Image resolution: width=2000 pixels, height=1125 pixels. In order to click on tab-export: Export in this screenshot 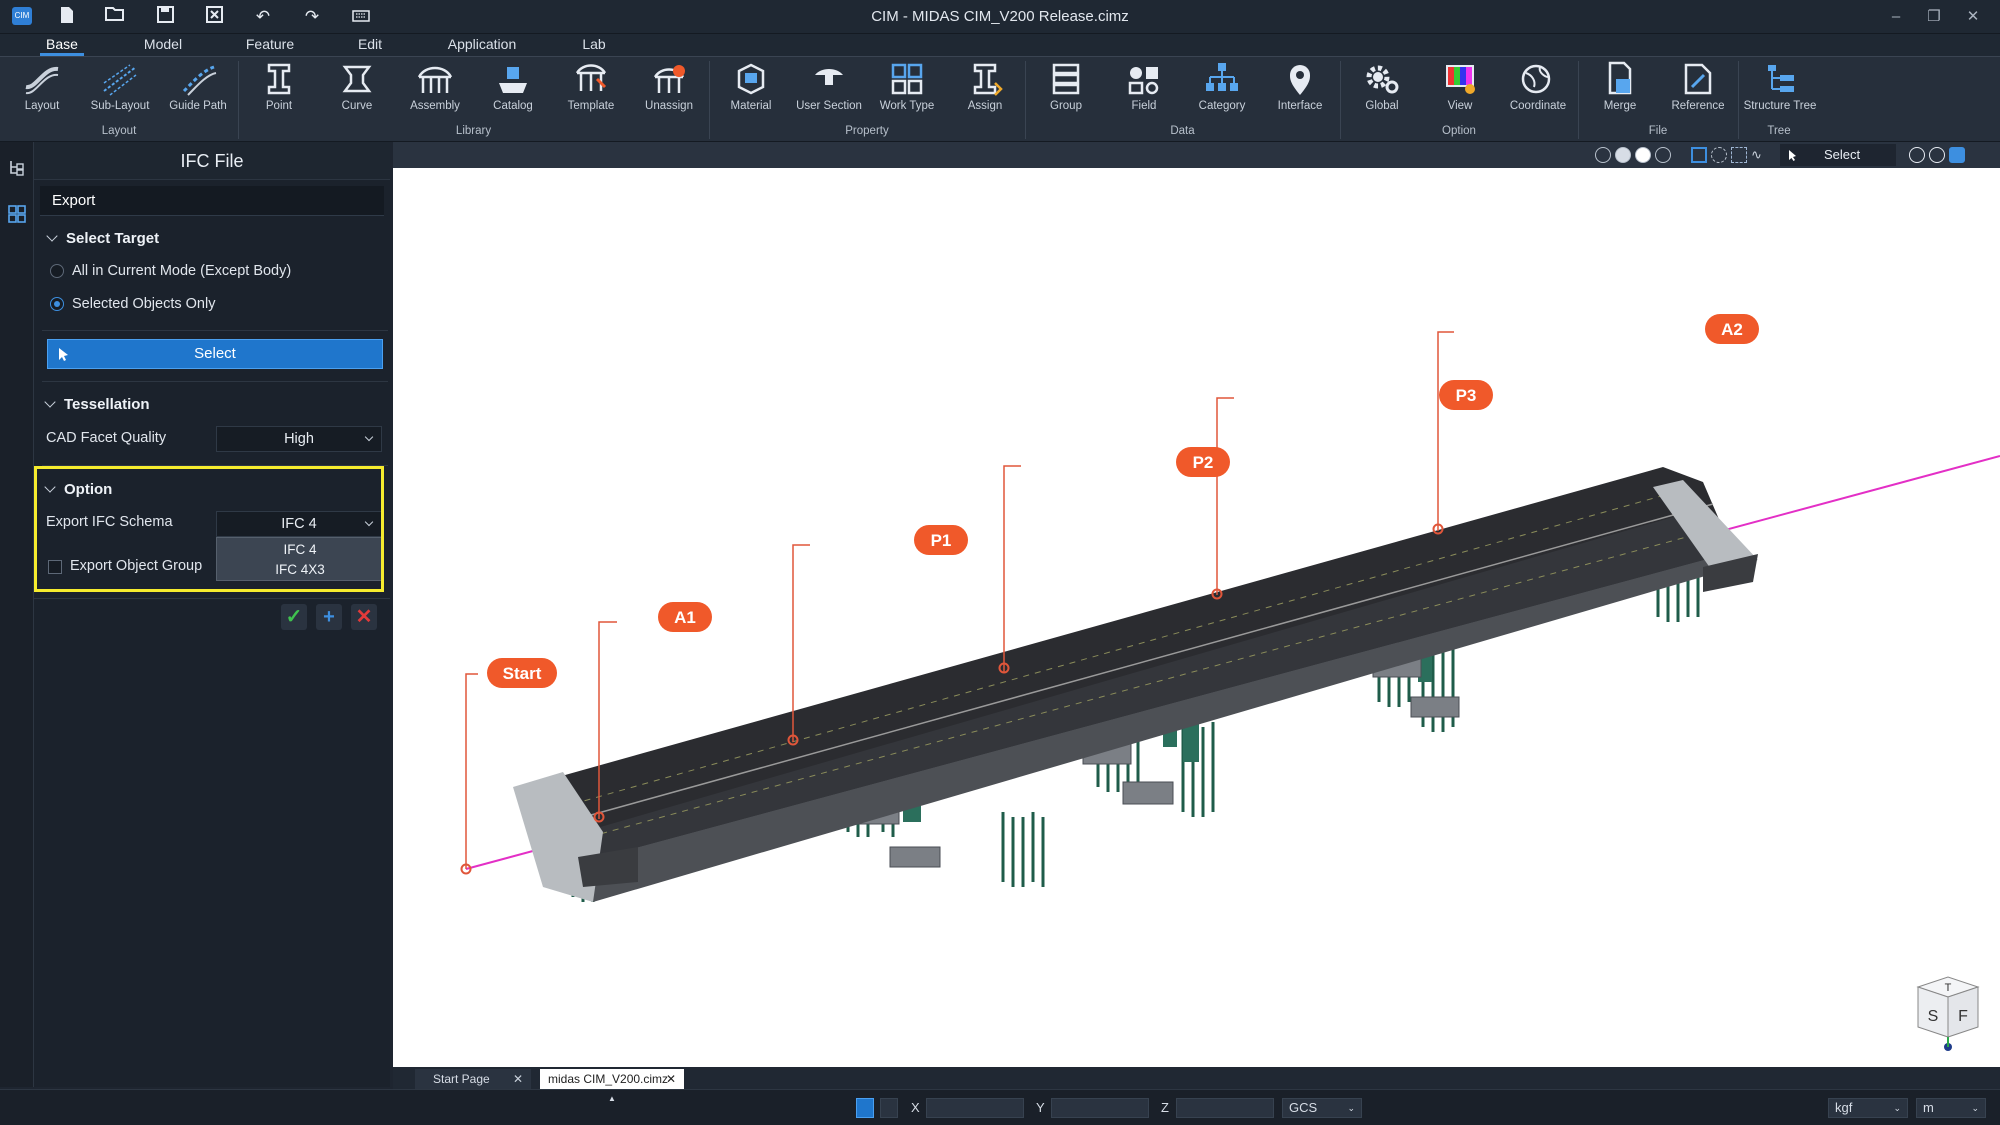, I will do `click(212, 201)`.